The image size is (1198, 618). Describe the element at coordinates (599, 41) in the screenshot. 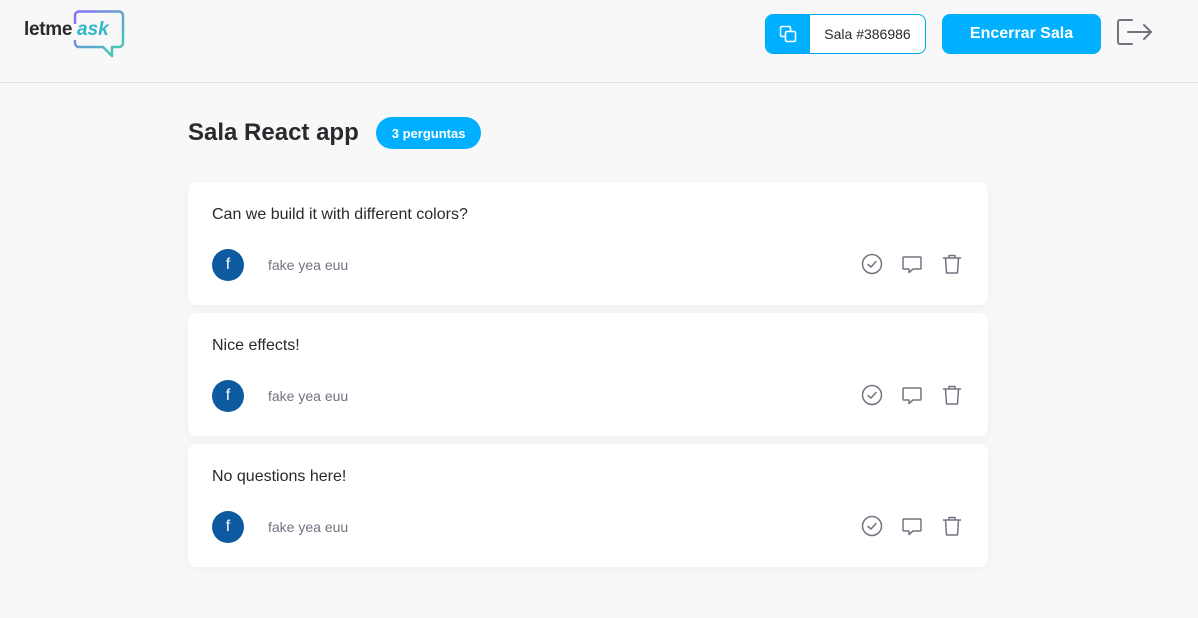

I see `app-header: letme ask Sala #386986 Encerrar Sala` at that location.